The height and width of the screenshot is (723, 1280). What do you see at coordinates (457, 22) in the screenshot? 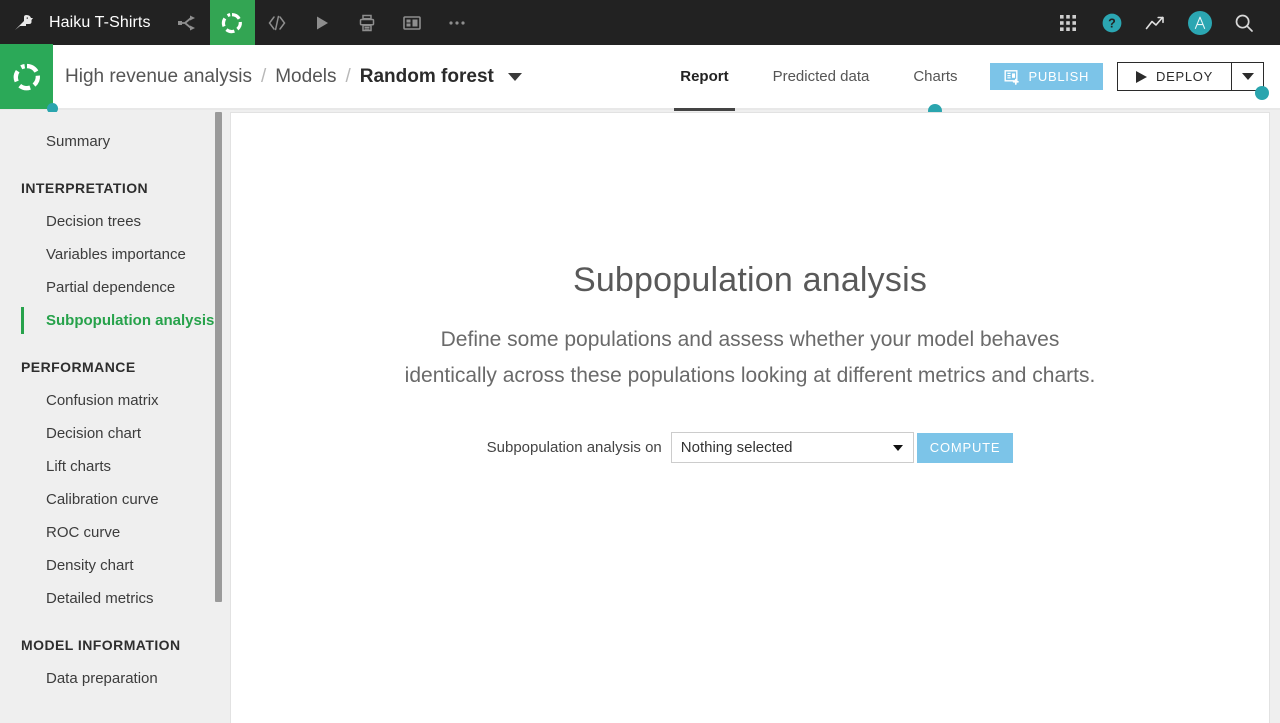
I see `more-icon` at bounding box center [457, 22].